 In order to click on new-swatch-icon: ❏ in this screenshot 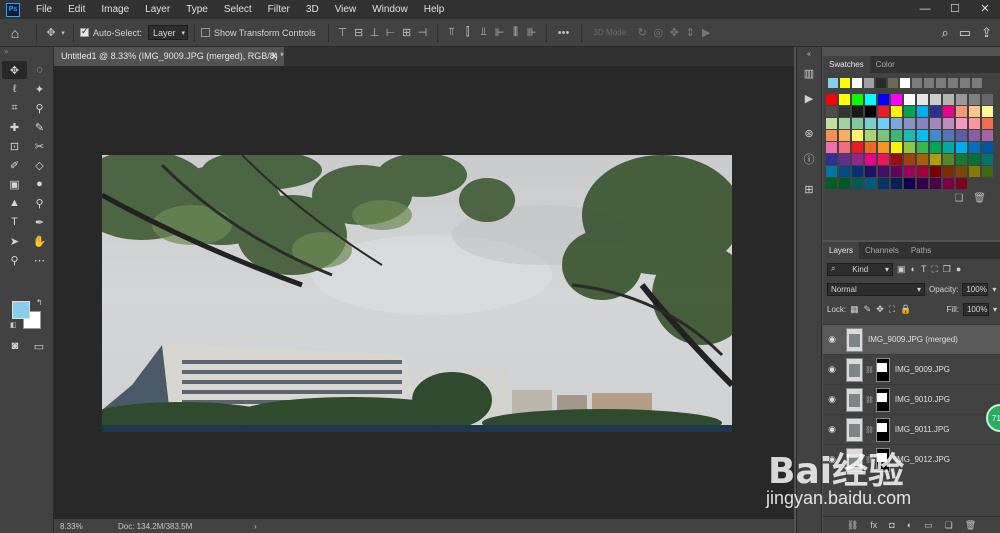, I will do `click(958, 198)`.